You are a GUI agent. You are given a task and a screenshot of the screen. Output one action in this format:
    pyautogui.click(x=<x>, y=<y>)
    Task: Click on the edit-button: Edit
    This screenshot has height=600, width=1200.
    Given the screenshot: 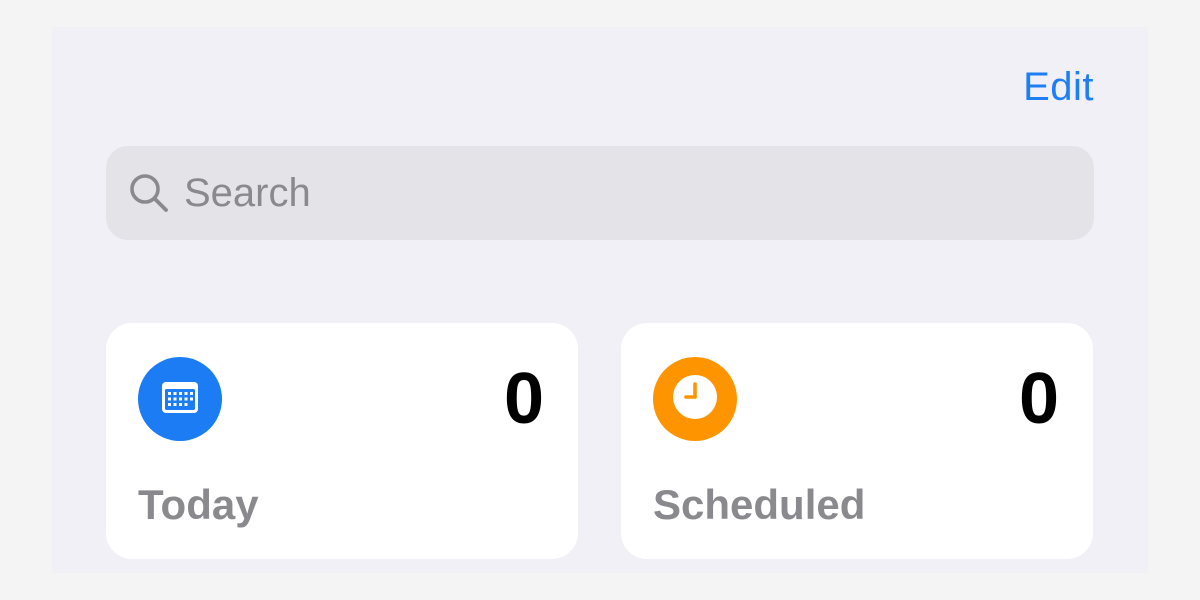 What is the action you would take?
    pyautogui.click(x=1058, y=87)
    